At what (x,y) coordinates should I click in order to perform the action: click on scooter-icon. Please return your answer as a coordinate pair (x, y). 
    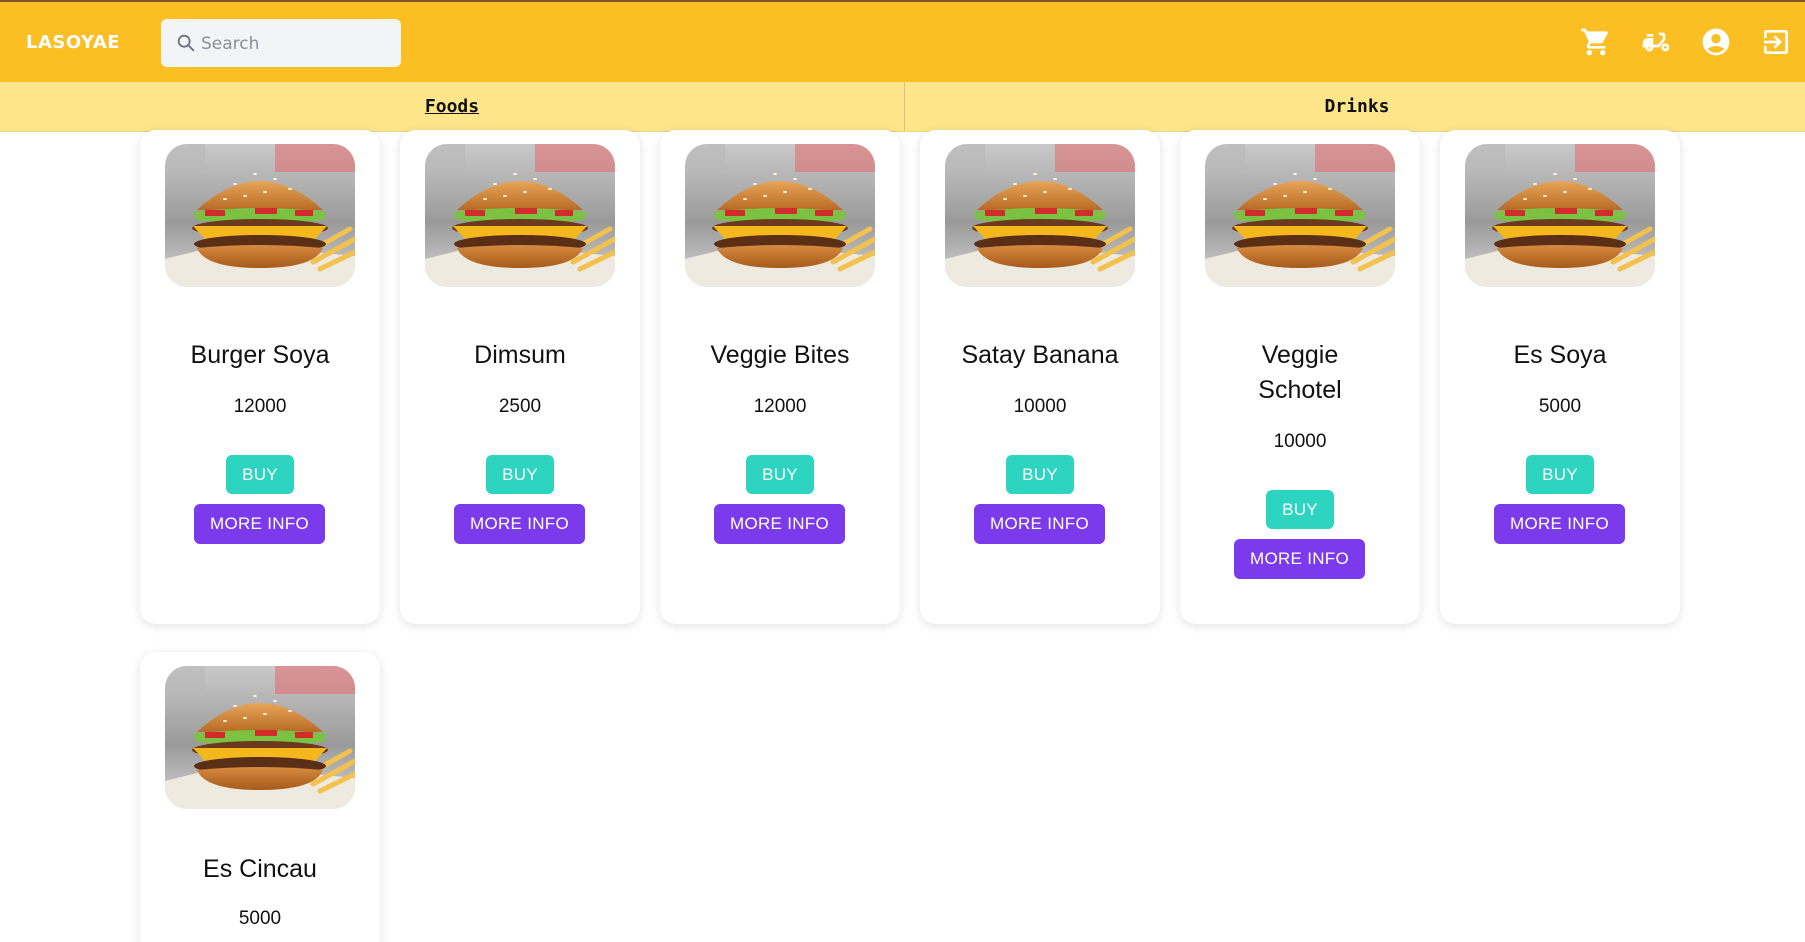
    Looking at the image, I should click on (1656, 42).